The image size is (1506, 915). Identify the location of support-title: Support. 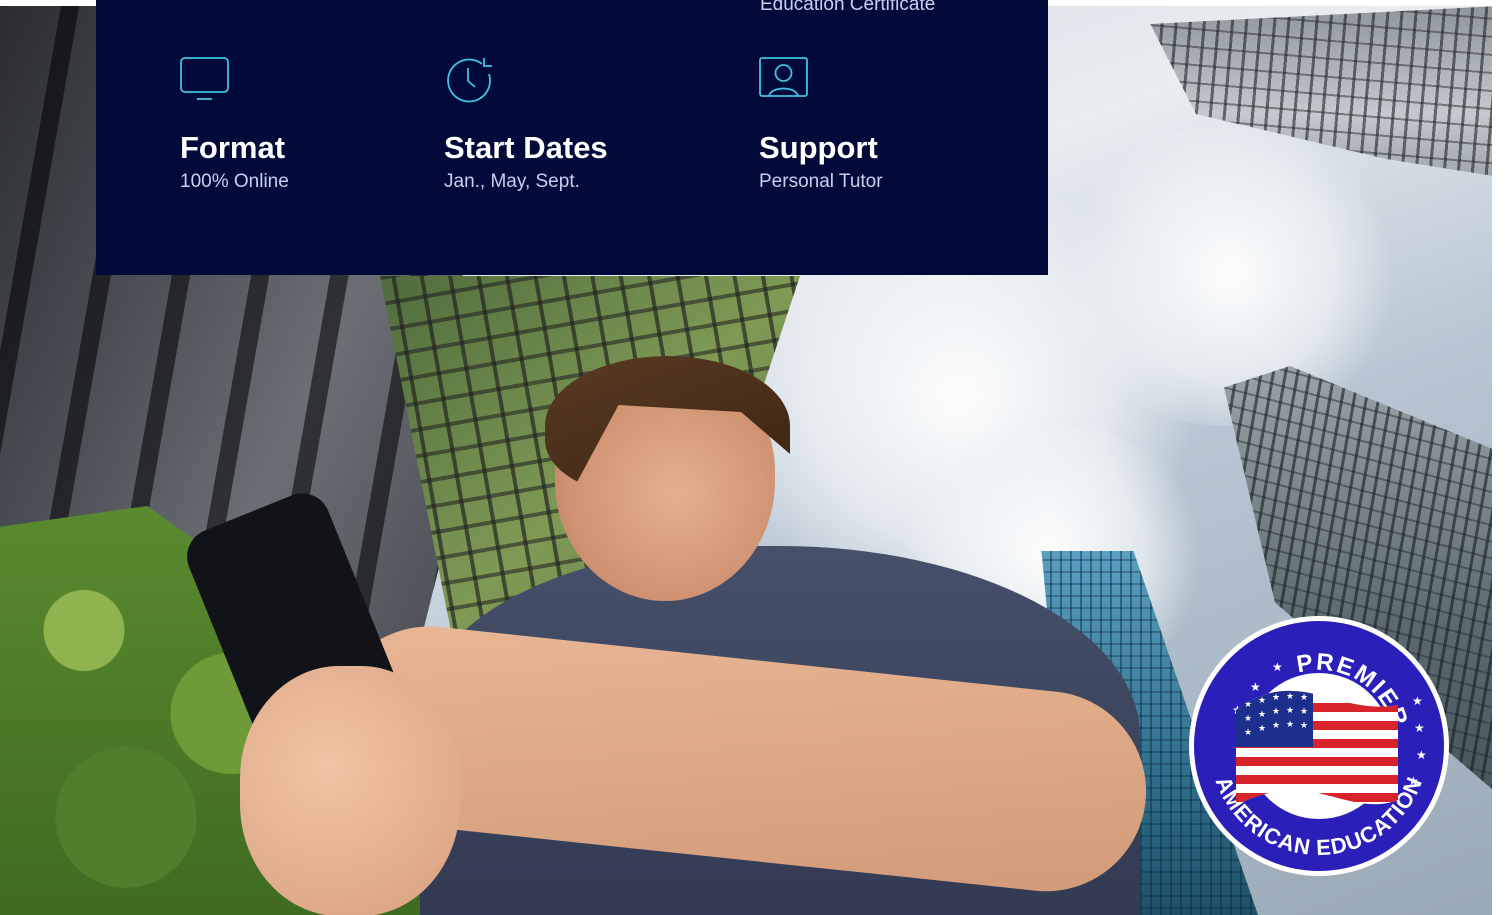
(818, 147).